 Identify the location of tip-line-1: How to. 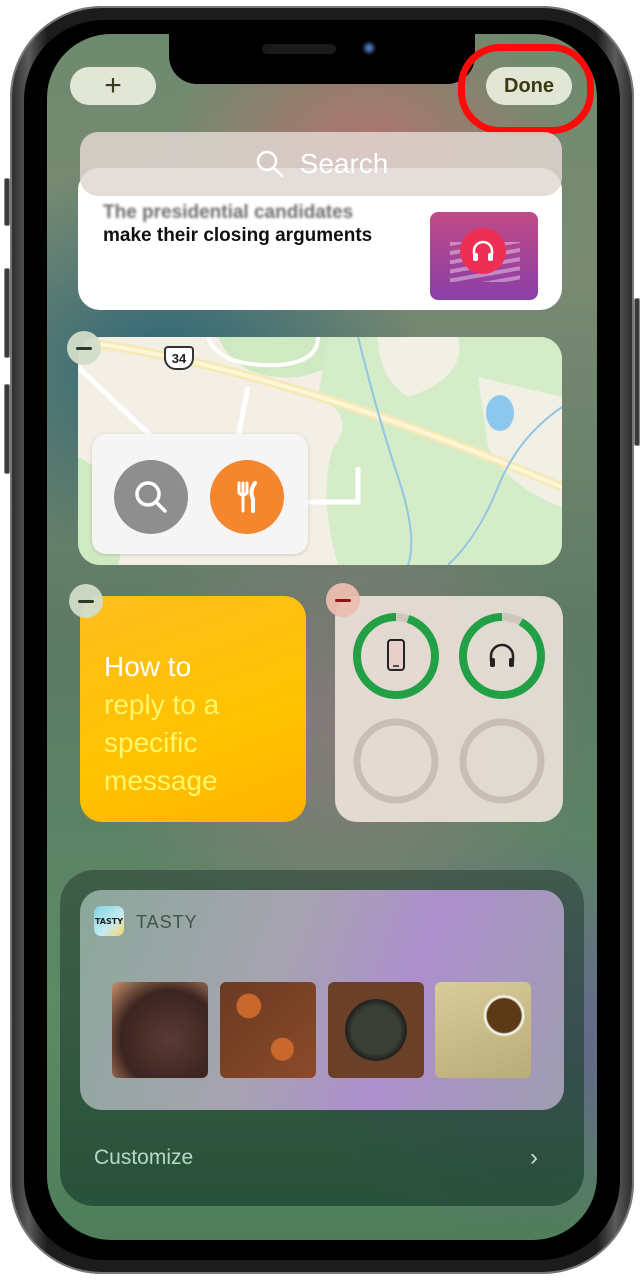
(148, 666).